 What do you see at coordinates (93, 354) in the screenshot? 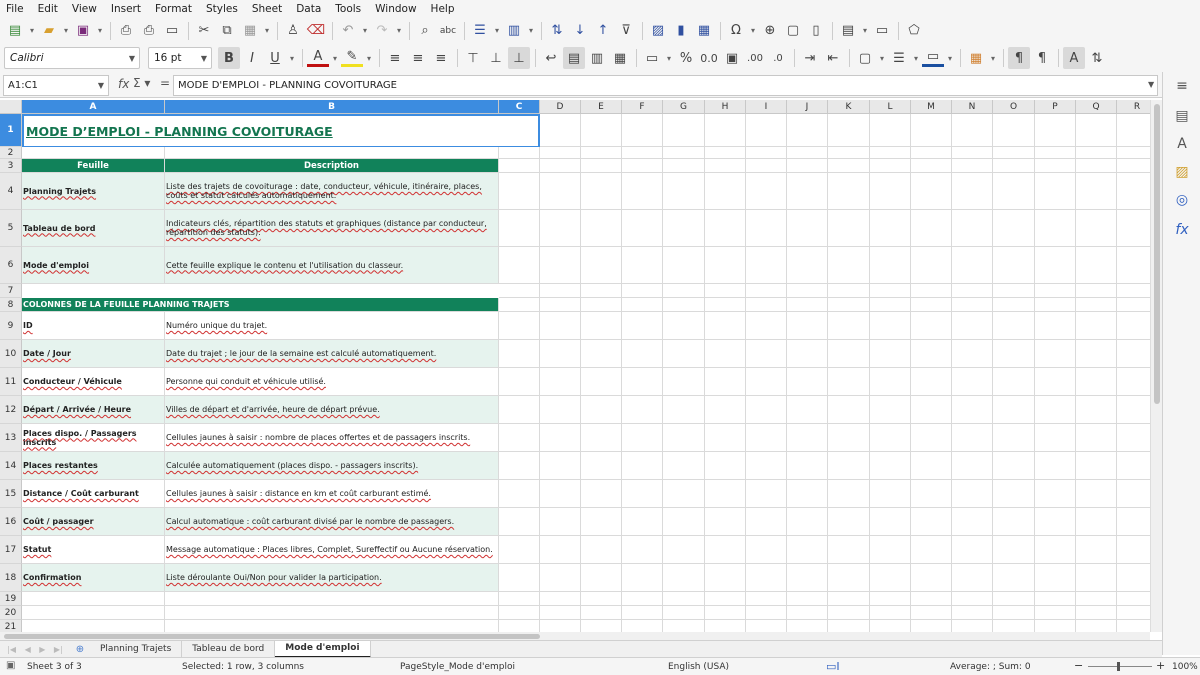
I see `row-label: Date / Jour` at bounding box center [93, 354].